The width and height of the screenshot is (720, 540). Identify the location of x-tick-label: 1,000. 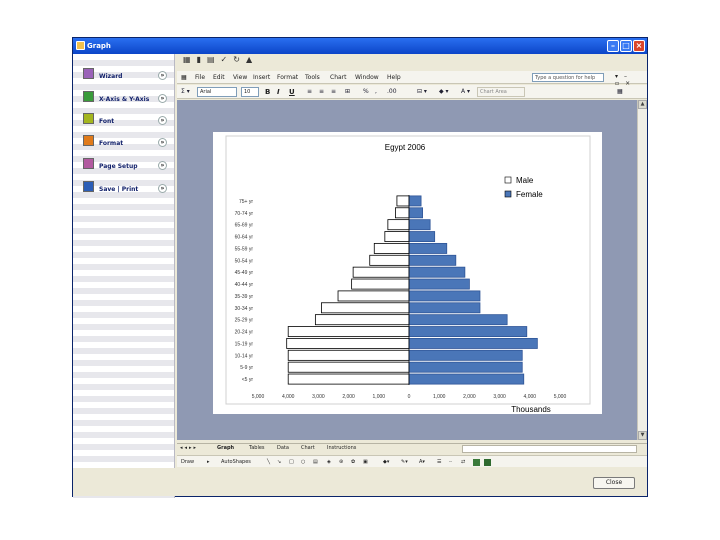
(439, 397).